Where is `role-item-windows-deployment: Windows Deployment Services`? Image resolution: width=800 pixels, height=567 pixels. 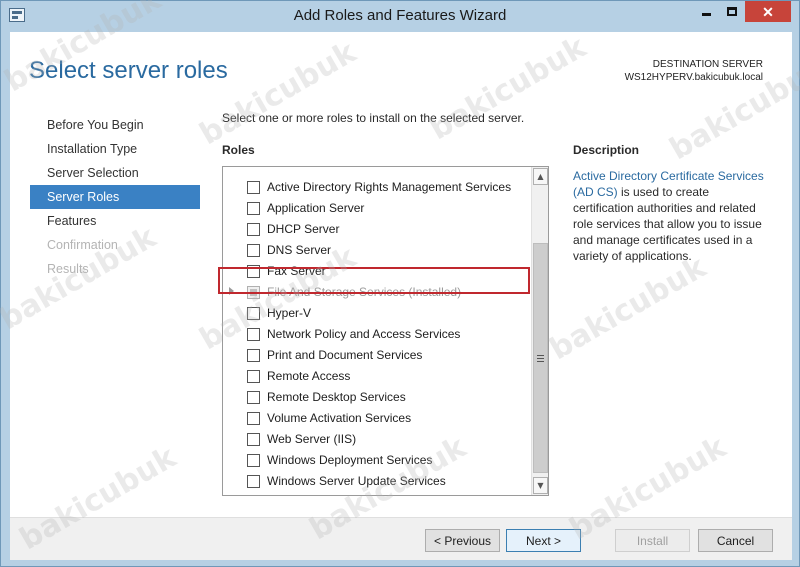
role-item-windows-deployment: Windows Deployment Services is located at coordinates (376, 460).